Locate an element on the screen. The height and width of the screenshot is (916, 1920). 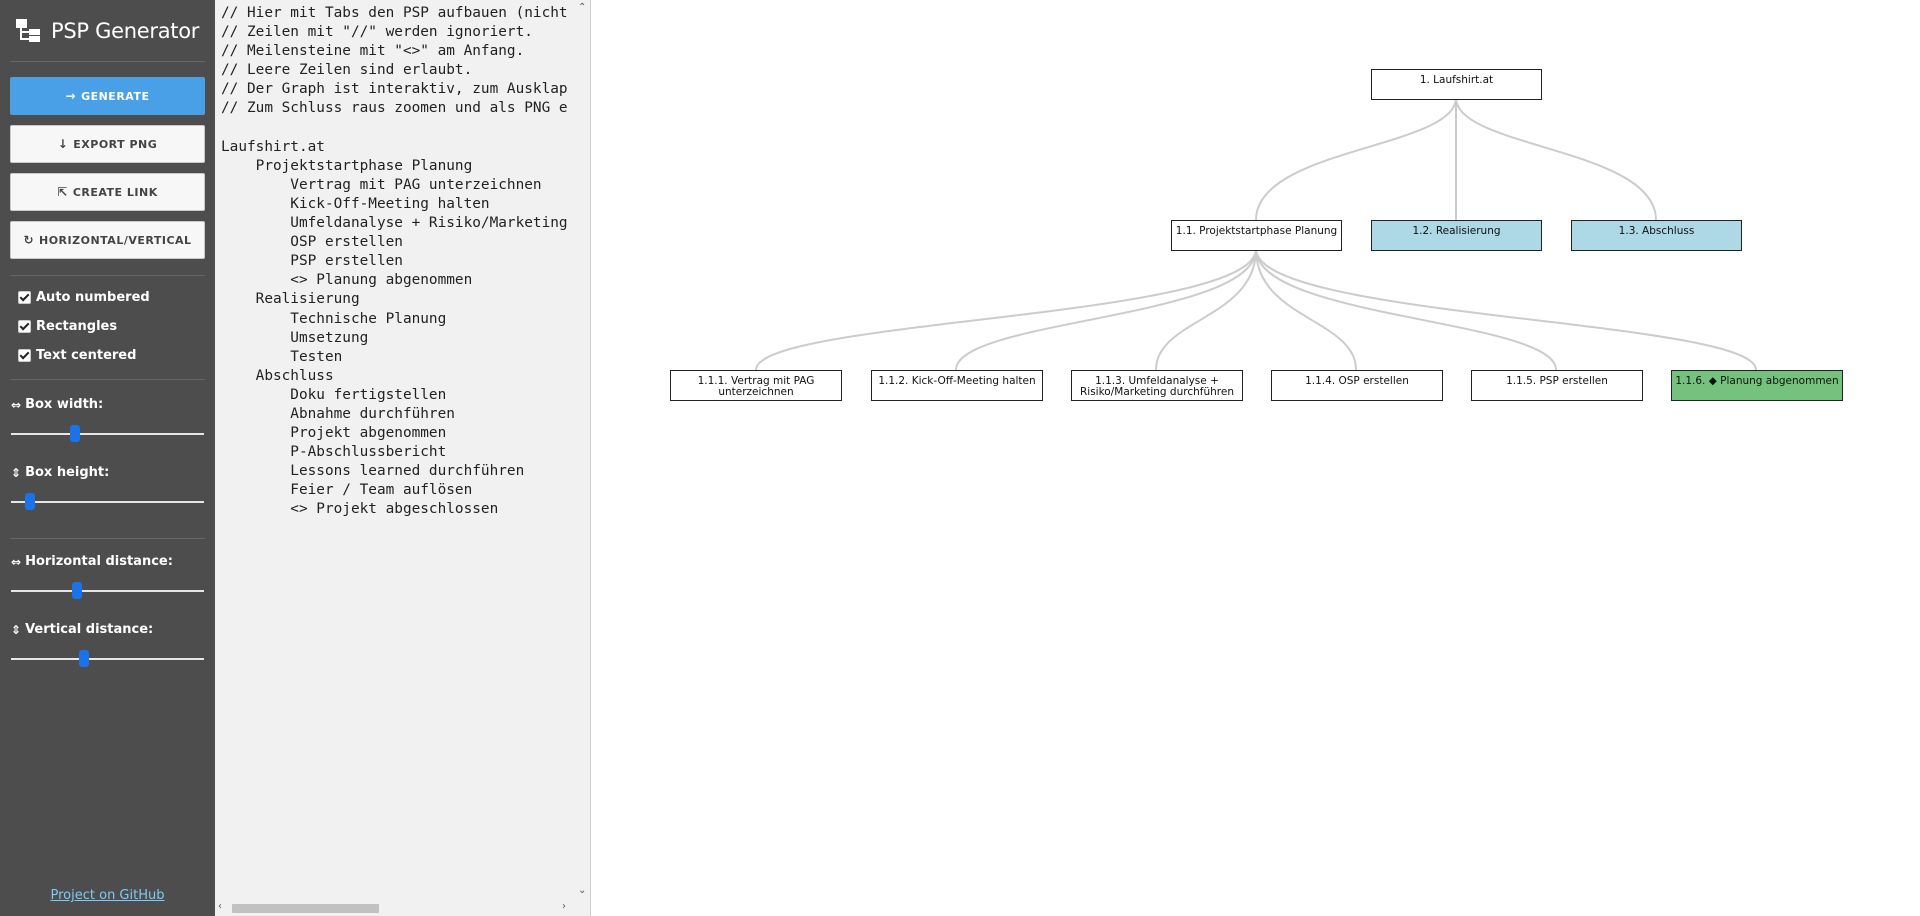
arrow-up-left-icon: ⇱ is located at coordinates (62, 192).